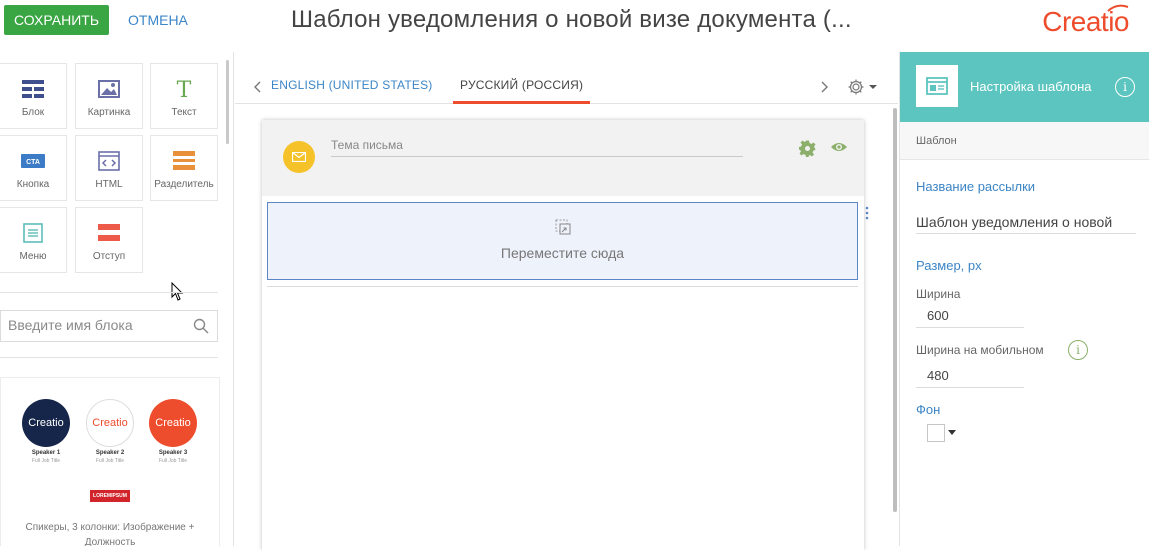 This screenshot has width=1149, height=550. I want to click on envelope-badge, so click(299, 157).